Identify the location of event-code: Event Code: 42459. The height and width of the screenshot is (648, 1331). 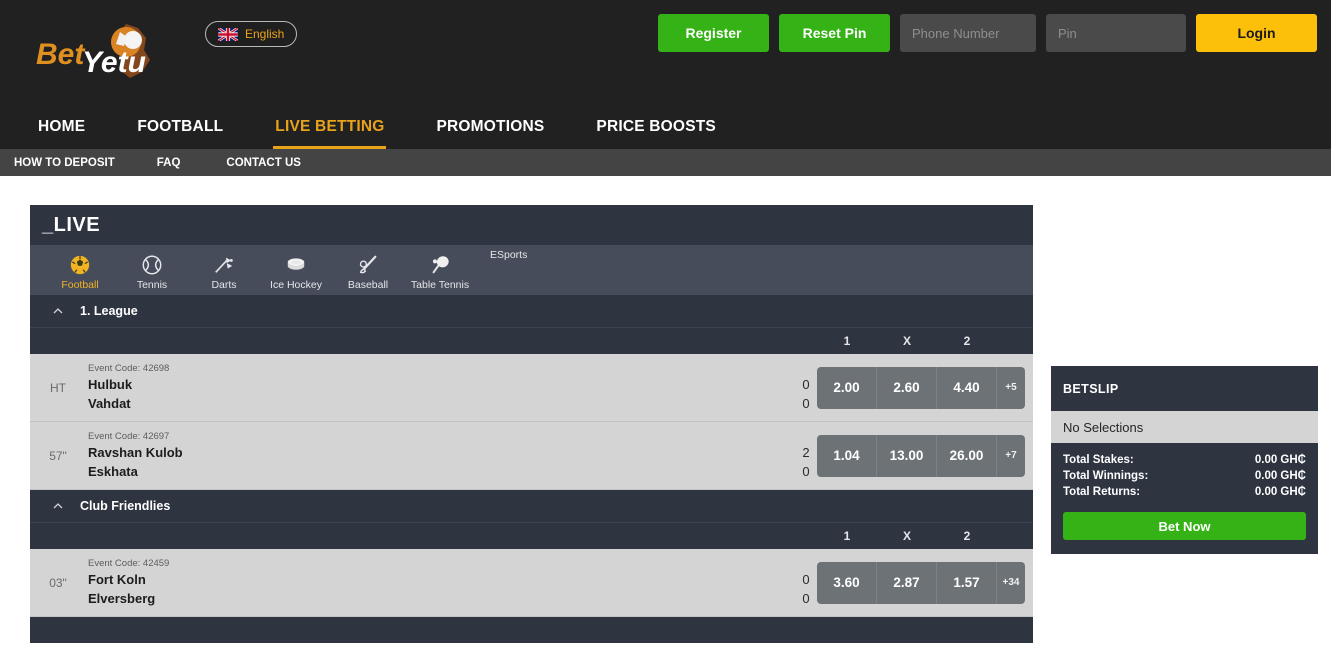
(129, 563).